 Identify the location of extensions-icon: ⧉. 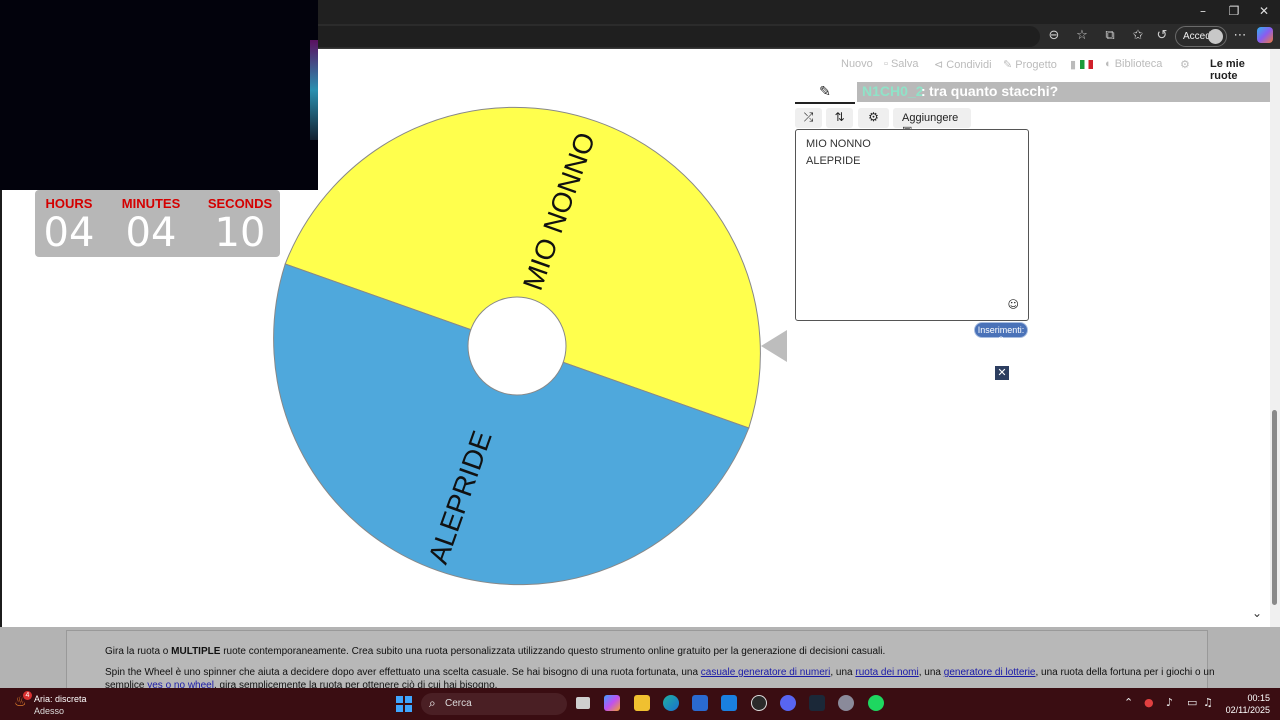
(1110, 35).